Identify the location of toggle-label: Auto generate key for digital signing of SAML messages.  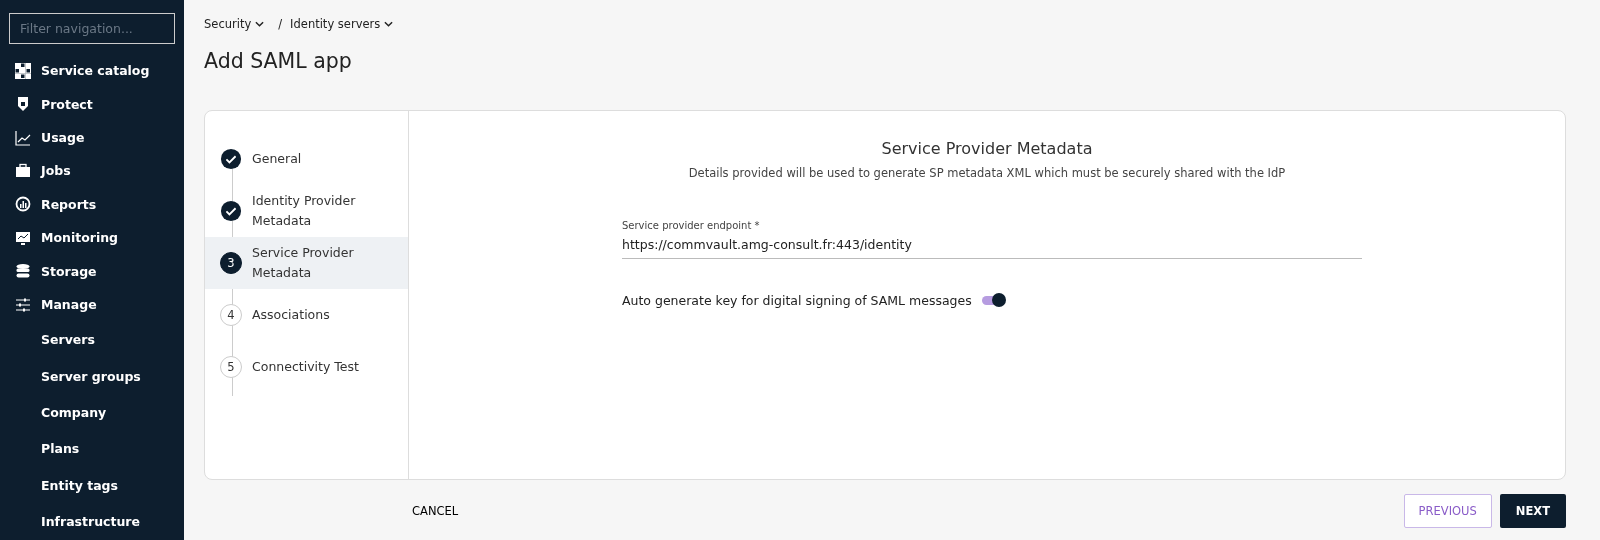
(797, 300).